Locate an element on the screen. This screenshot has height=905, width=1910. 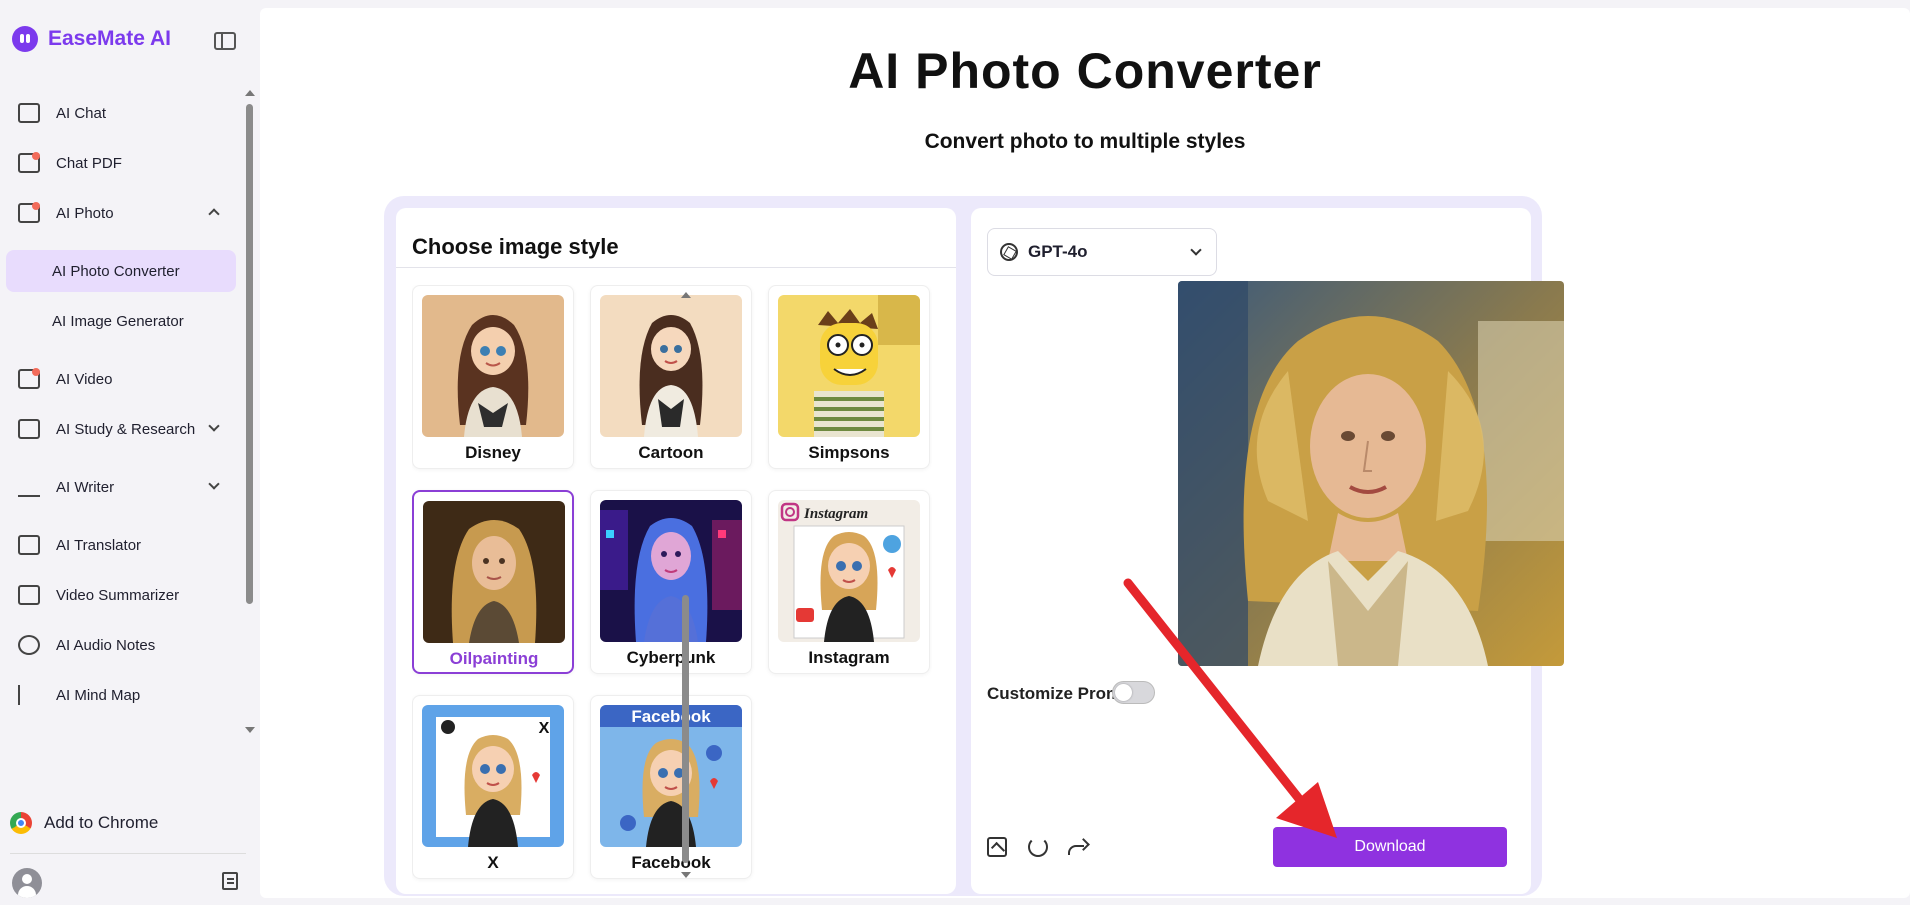
style-label: X is located at coordinates (493, 862).